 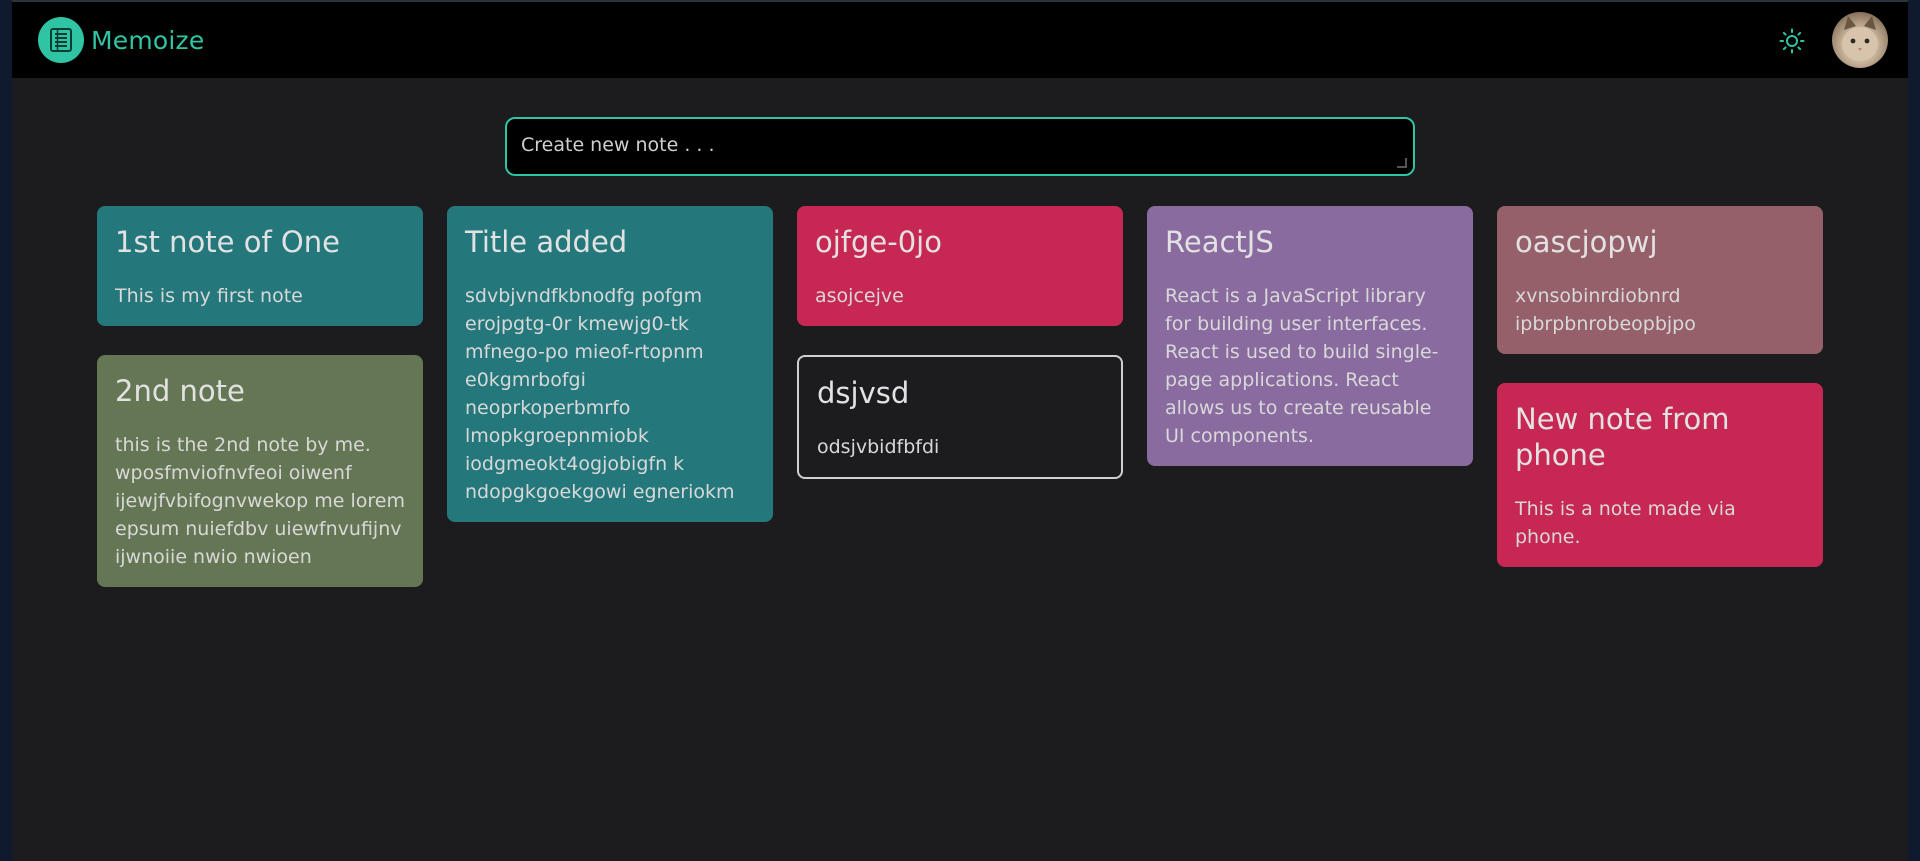 I want to click on resize-grip-icon, so click(x=1402, y=163).